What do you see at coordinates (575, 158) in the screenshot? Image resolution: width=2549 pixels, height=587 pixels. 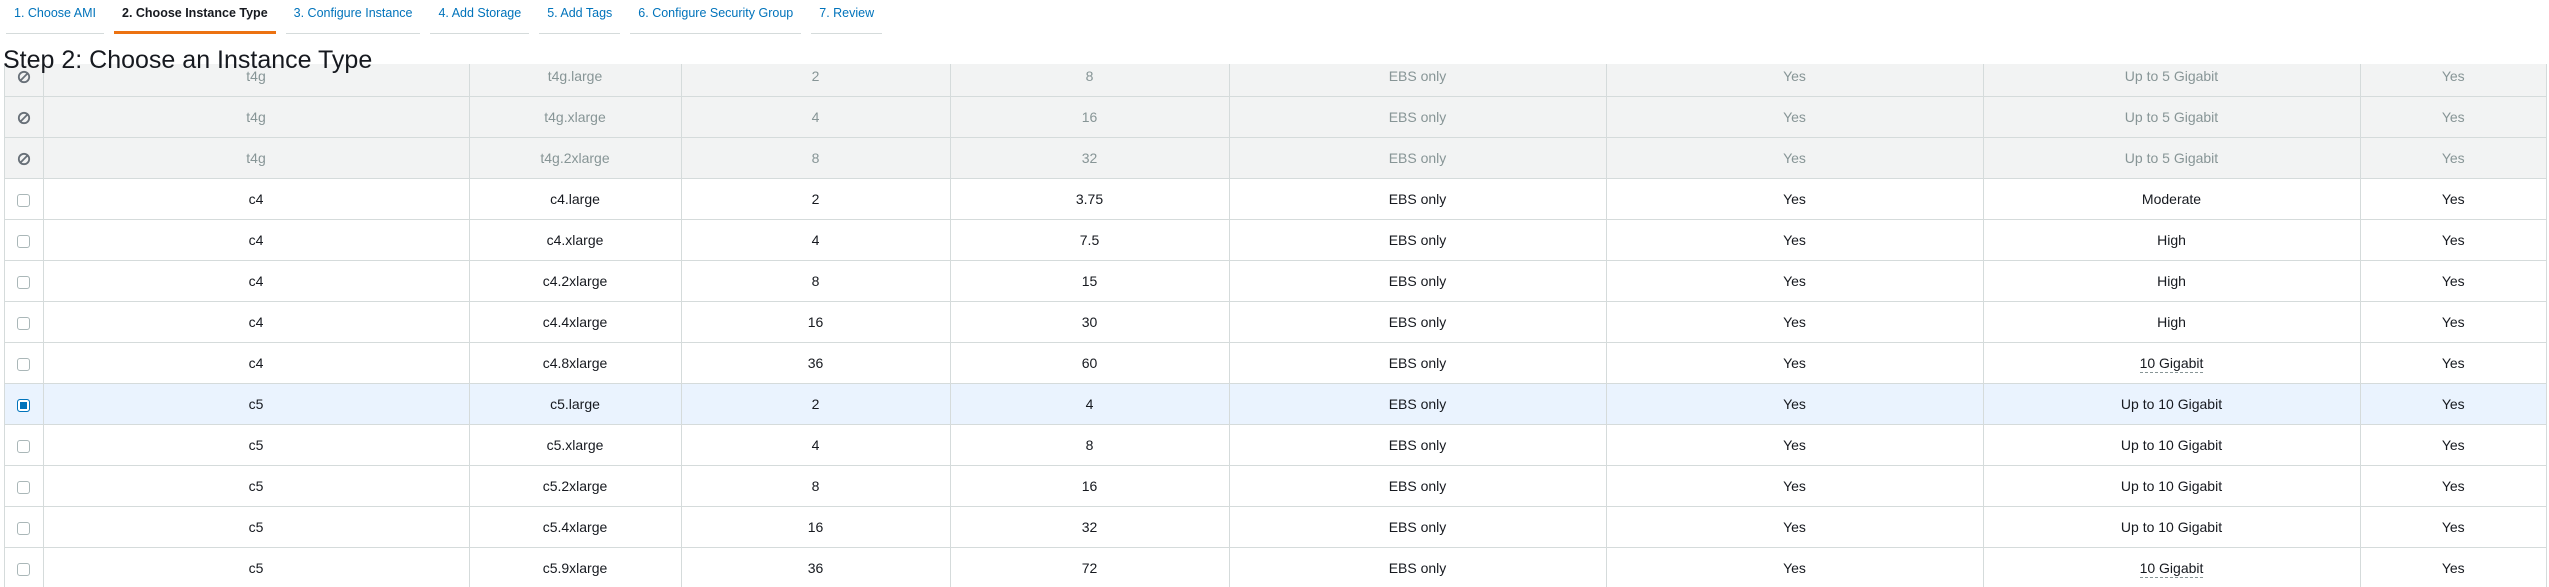 I see `type-cell: t4g.2xlarge` at bounding box center [575, 158].